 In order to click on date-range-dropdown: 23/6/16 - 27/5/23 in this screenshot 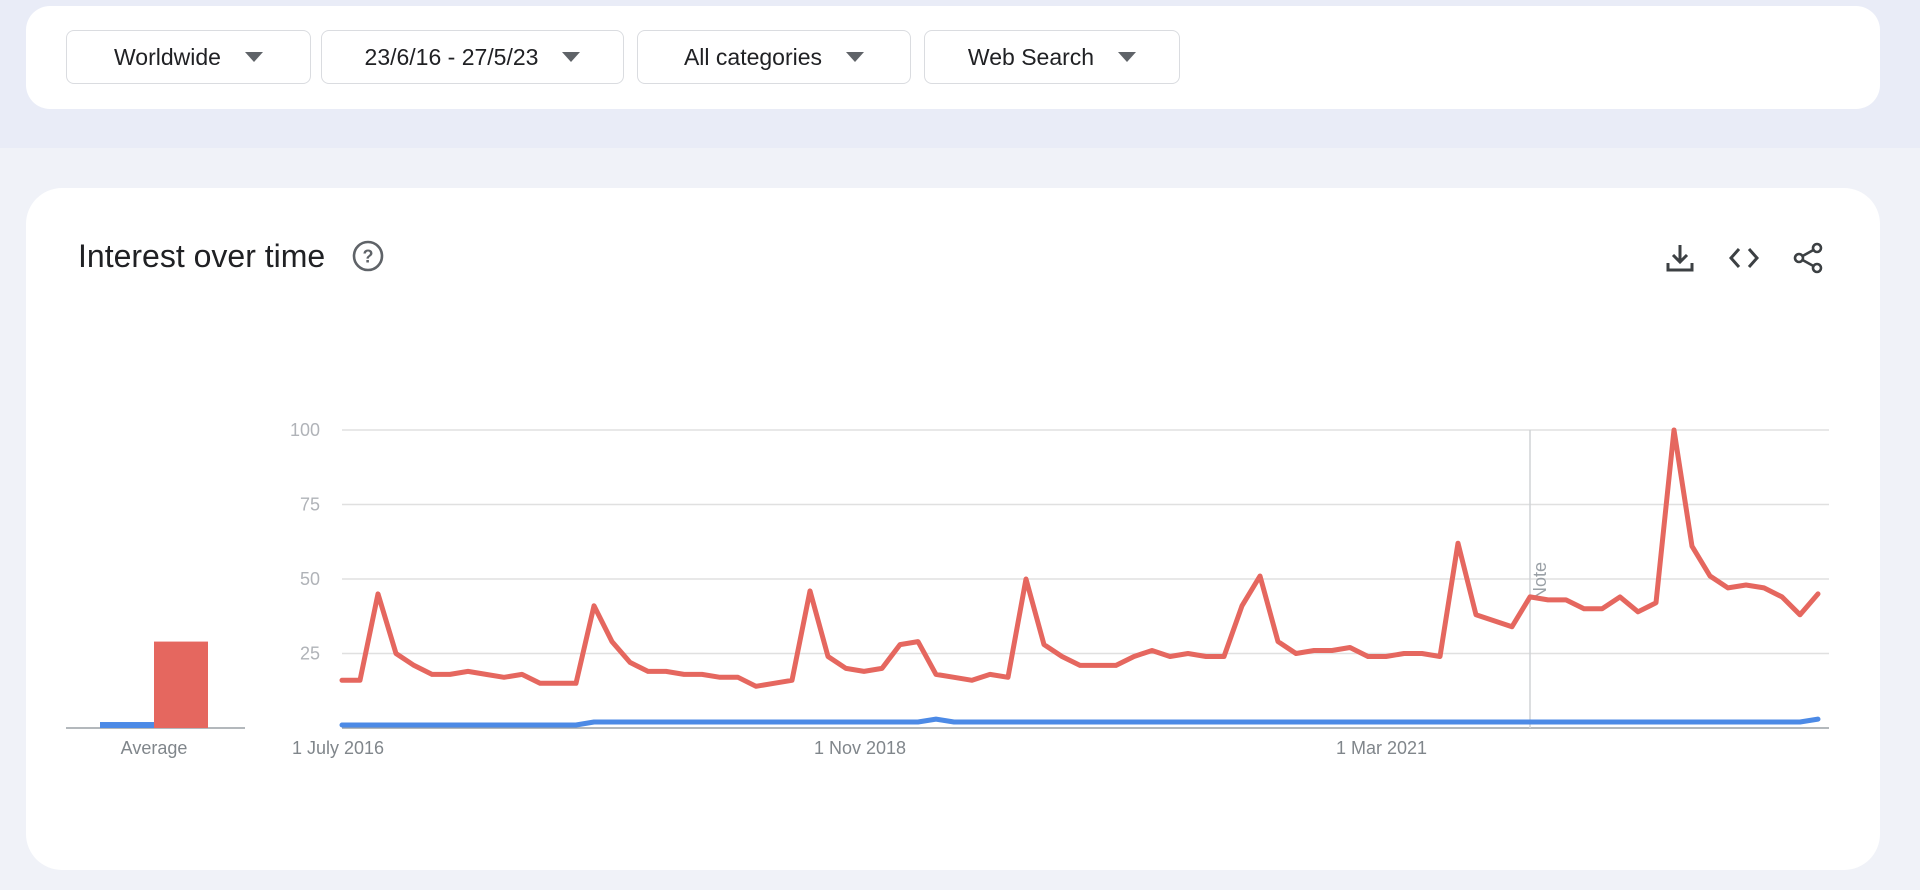, I will do `click(472, 57)`.